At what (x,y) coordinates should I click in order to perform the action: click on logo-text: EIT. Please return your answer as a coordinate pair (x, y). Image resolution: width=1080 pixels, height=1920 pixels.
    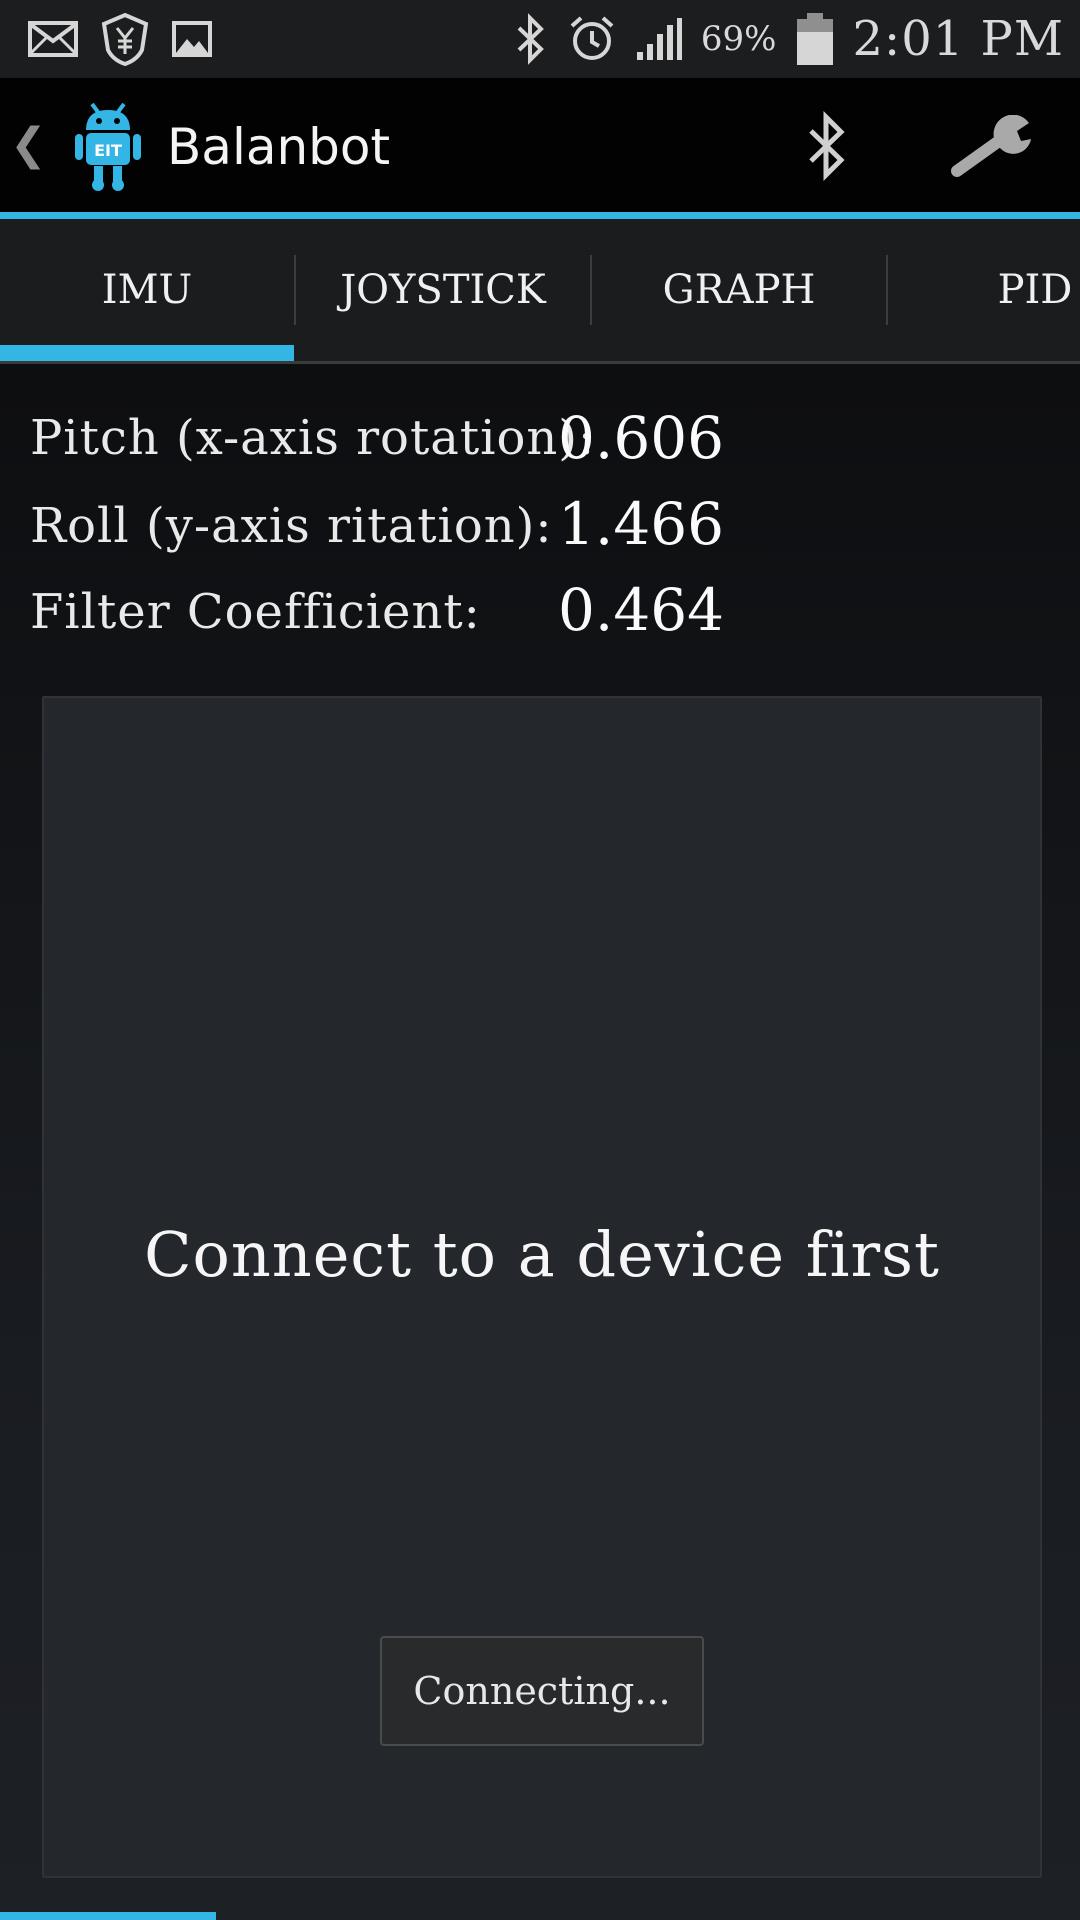
    Looking at the image, I should click on (108, 150).